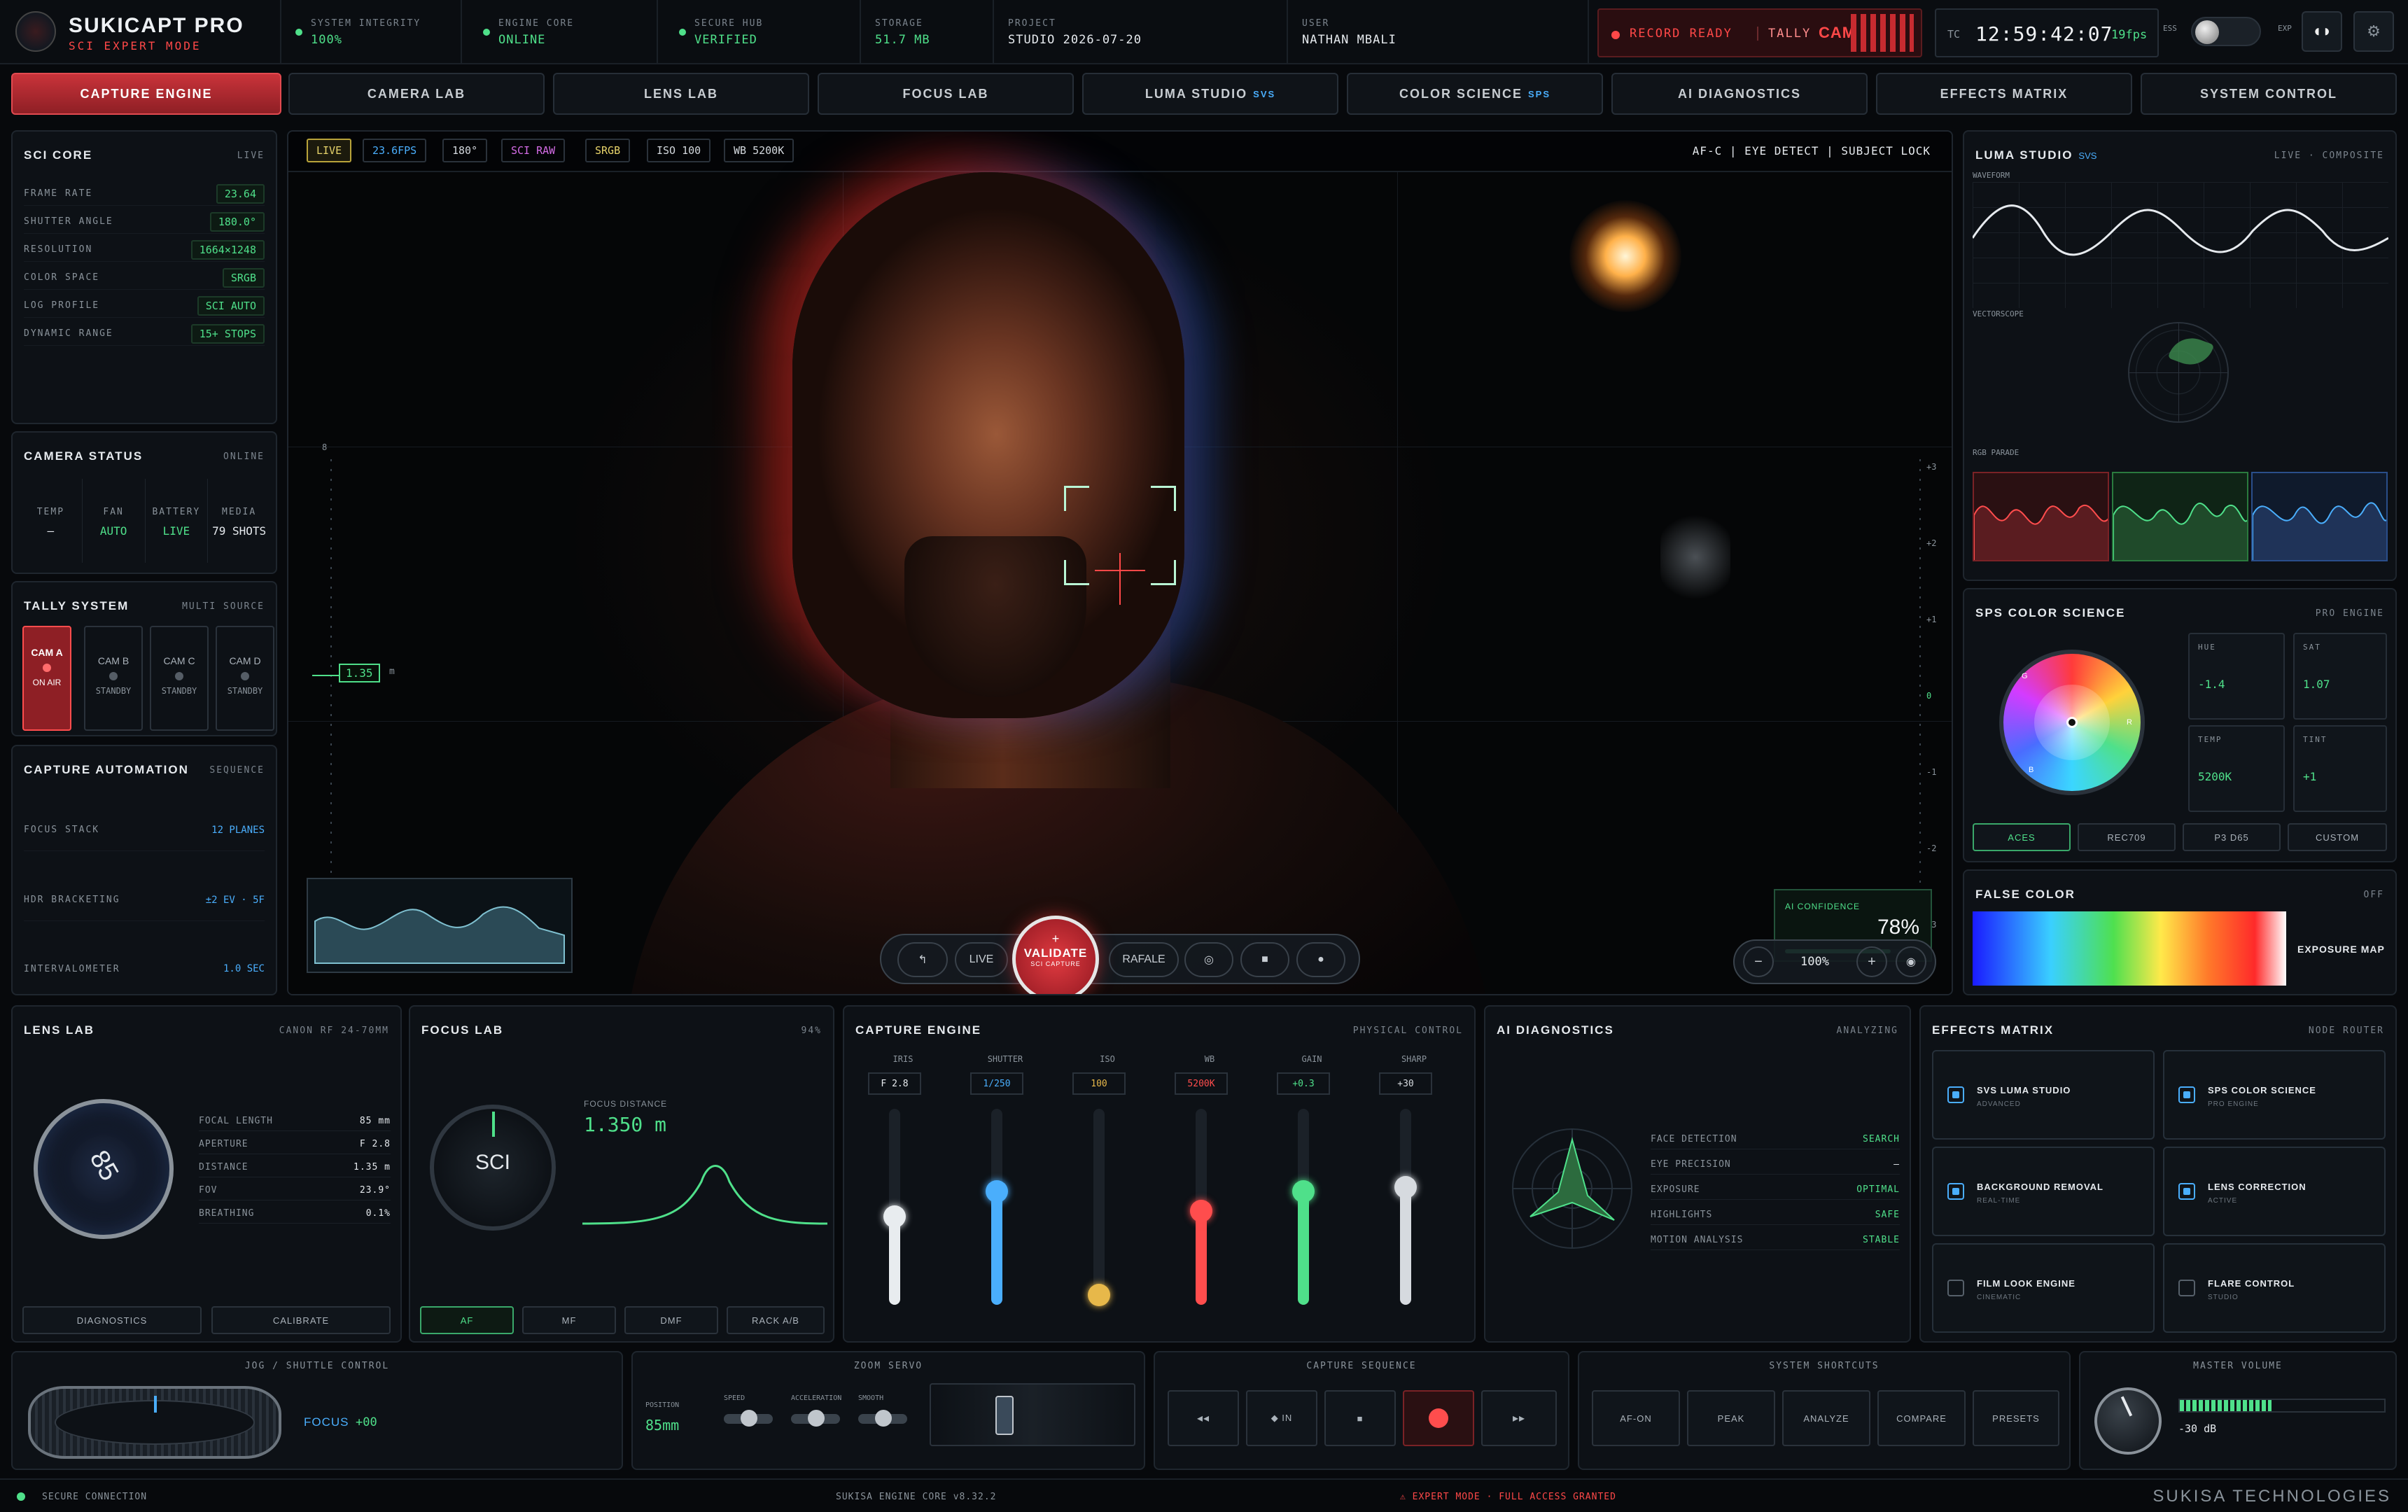 Image resolution: width=2408 pixels, height=1512 pixels. I want to click on tab-system-control: SYSTEM CONTROL, so click(2269, 94).